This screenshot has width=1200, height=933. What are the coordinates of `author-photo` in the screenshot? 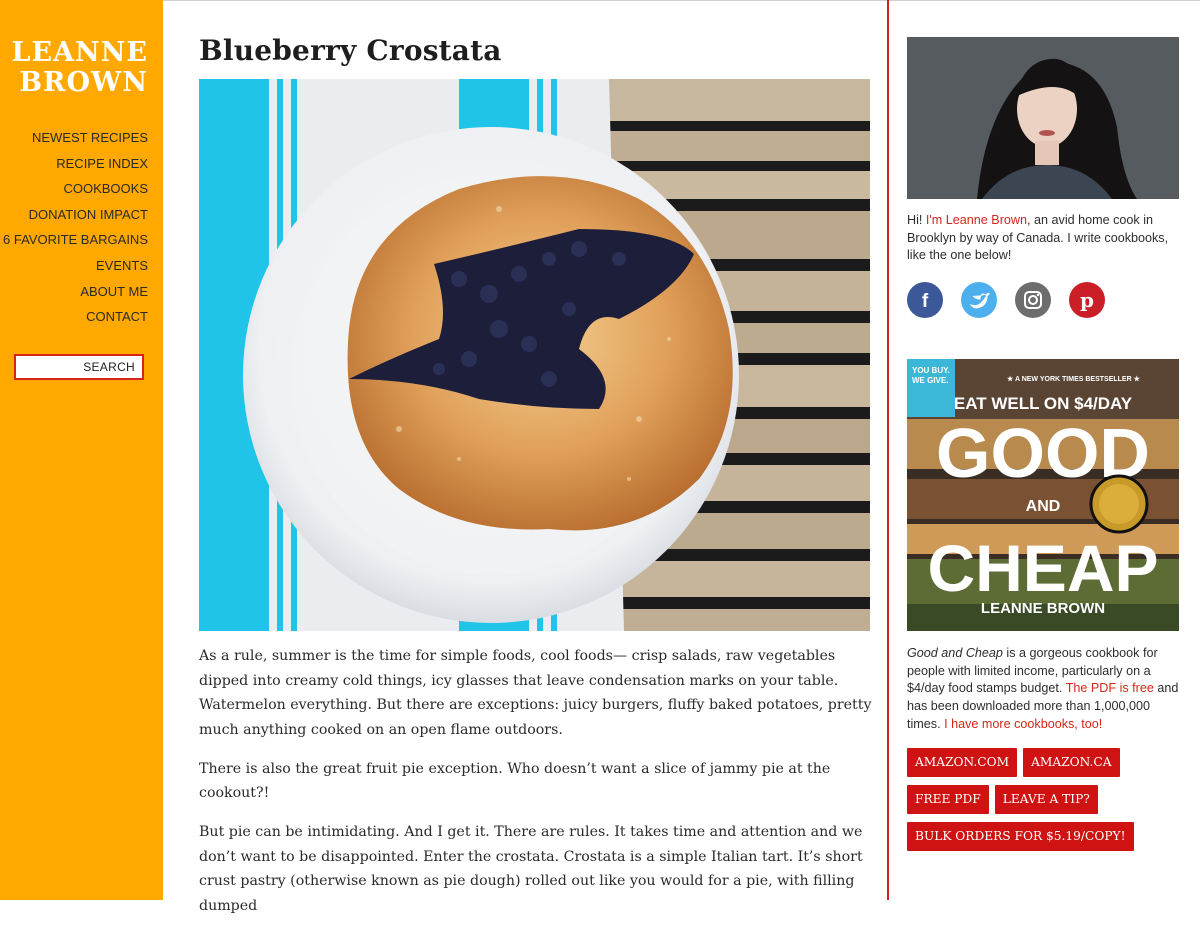 It's located at (1043, 118).